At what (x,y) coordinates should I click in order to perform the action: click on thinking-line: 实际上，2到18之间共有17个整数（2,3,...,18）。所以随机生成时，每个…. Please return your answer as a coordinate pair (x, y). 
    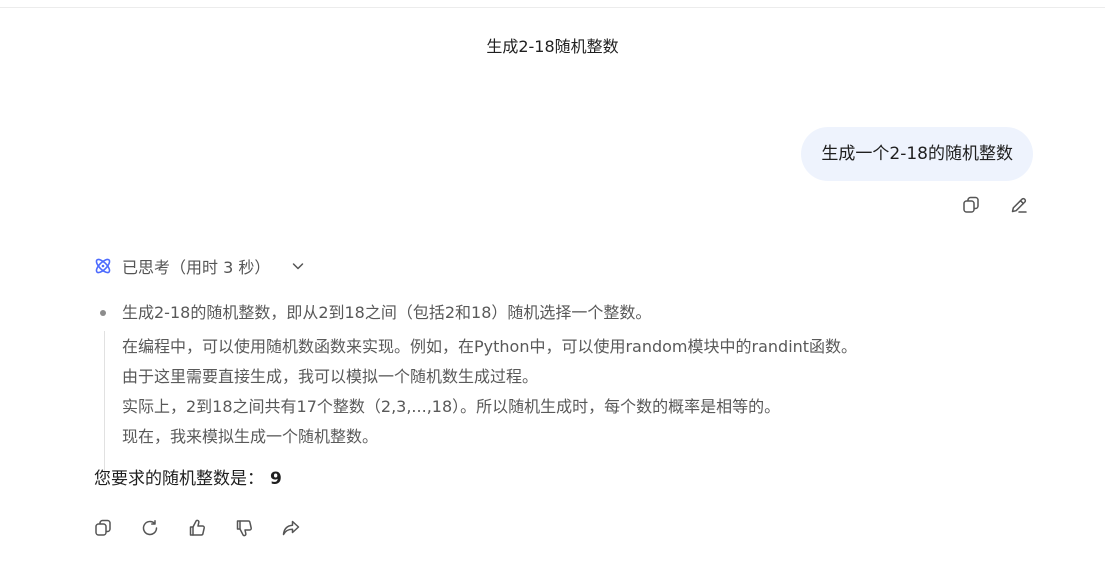
    Looking at the image, I should click on (451, 406).